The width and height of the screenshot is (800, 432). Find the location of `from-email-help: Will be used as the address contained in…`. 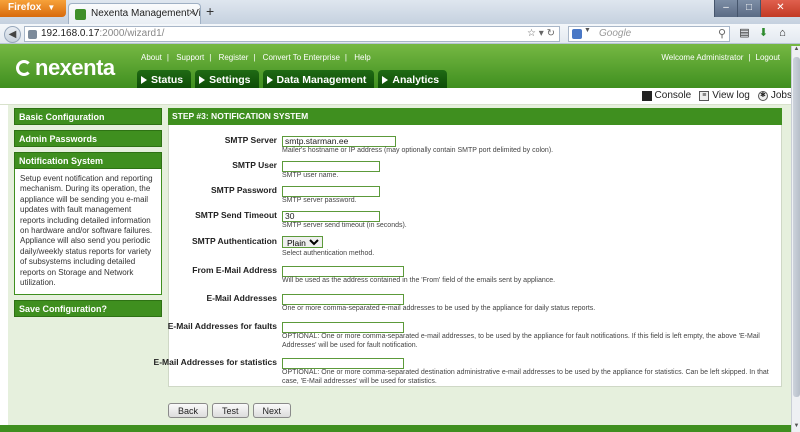

from-email-help: Will be used as the address contained in… is located at coordinates (419, 280).